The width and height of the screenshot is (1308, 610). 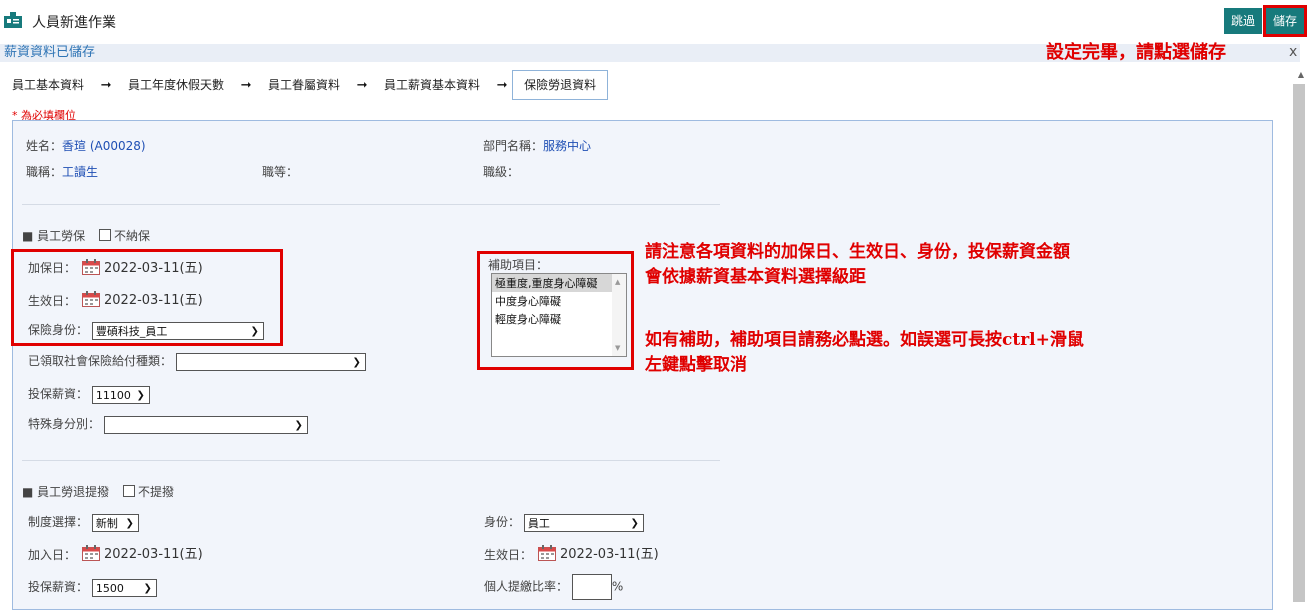 I want to click on join-date-label: 加入日：, so click(x=52, y=555).